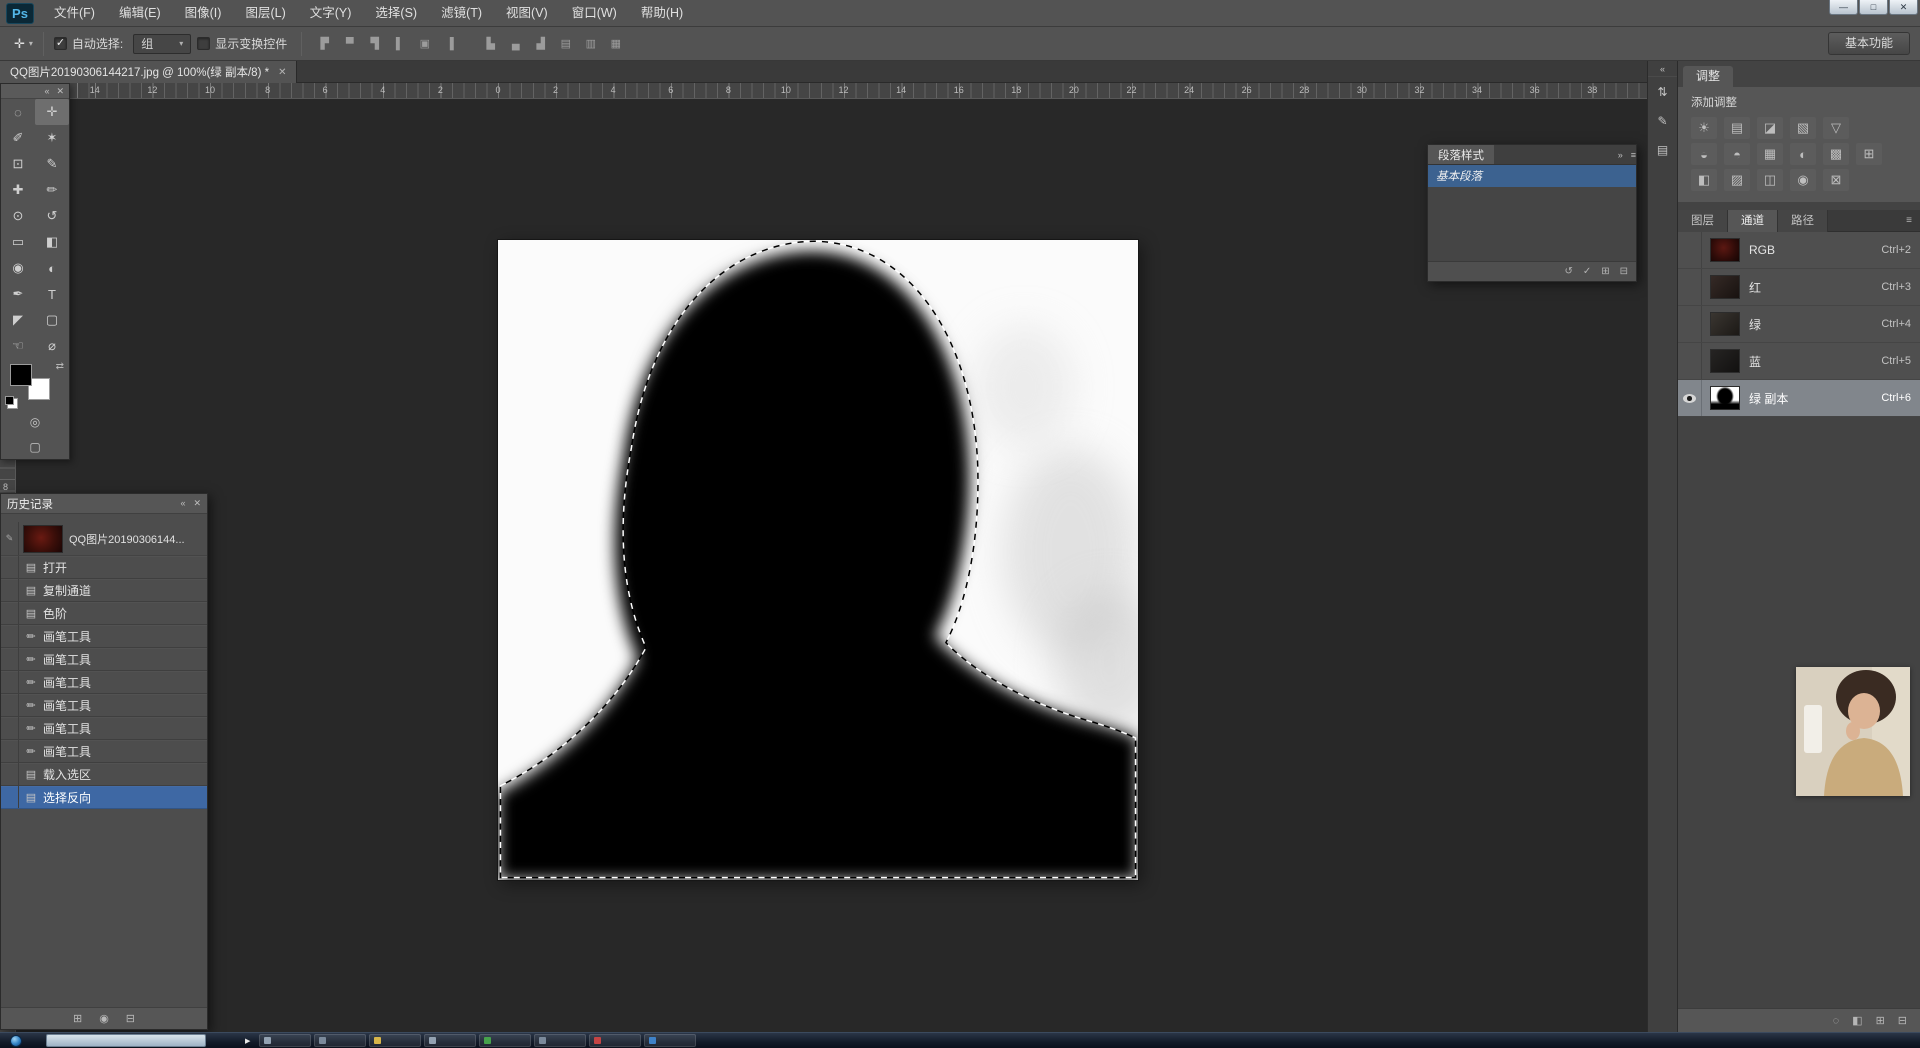 The height and width of the screenshot is (1048, 1920). I want to click on crop-tool: ⊡, so click(18, 164).